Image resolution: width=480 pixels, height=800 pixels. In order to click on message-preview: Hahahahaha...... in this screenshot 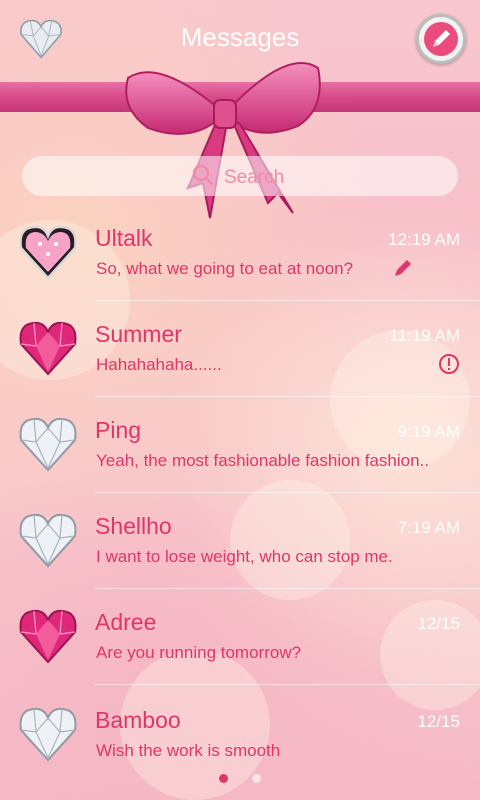, I will do `click(159, 364)`.